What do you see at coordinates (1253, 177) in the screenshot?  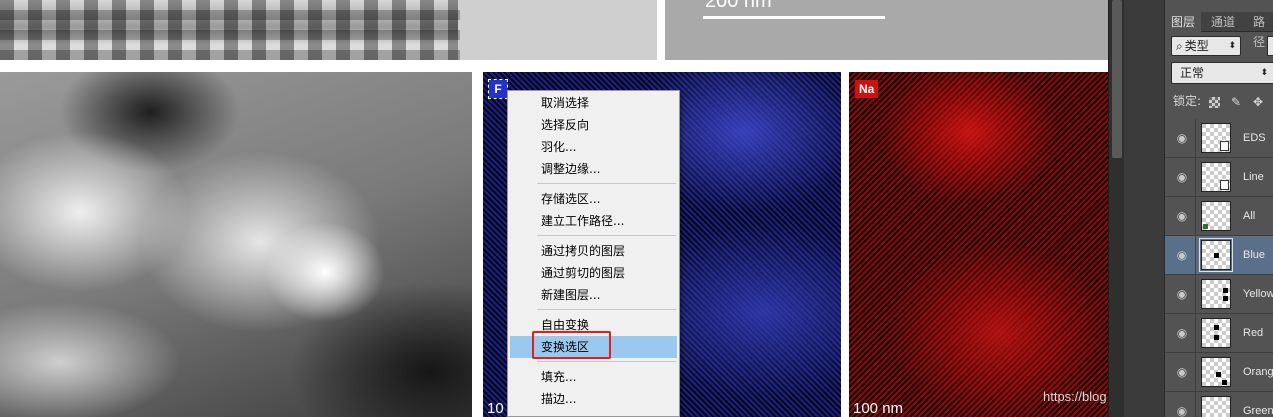 I see `layer-name: Line` at bounding box center [1253, 177].